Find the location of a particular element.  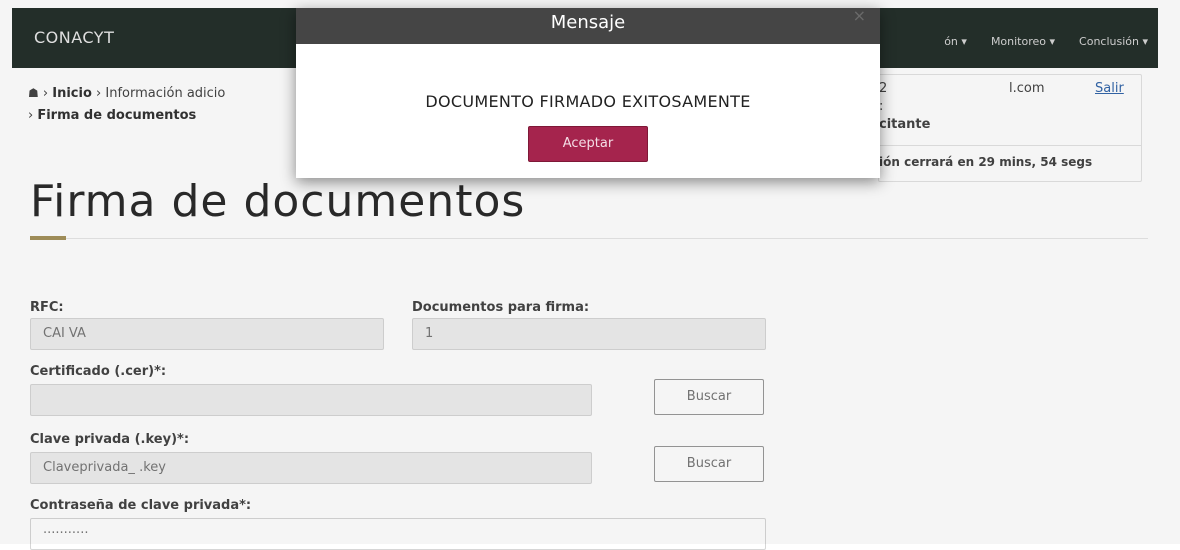

dialog-title: Mensaje is located at coordinates (588, 22).